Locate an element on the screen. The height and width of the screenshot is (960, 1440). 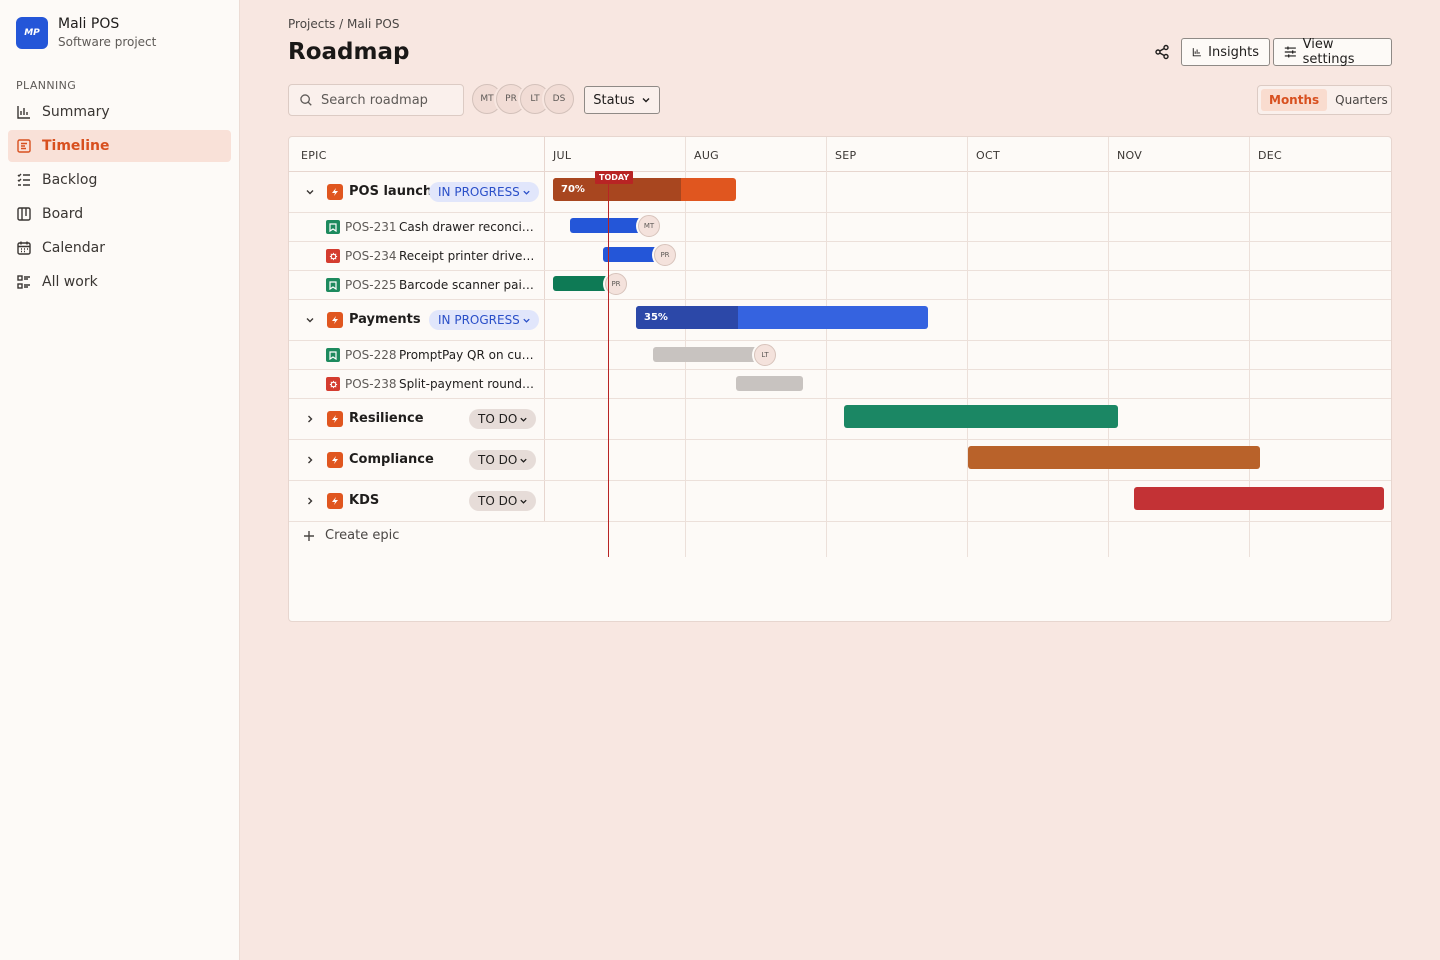
epic-bar-pos-launch: 70% is located at coordinates (644, 189).